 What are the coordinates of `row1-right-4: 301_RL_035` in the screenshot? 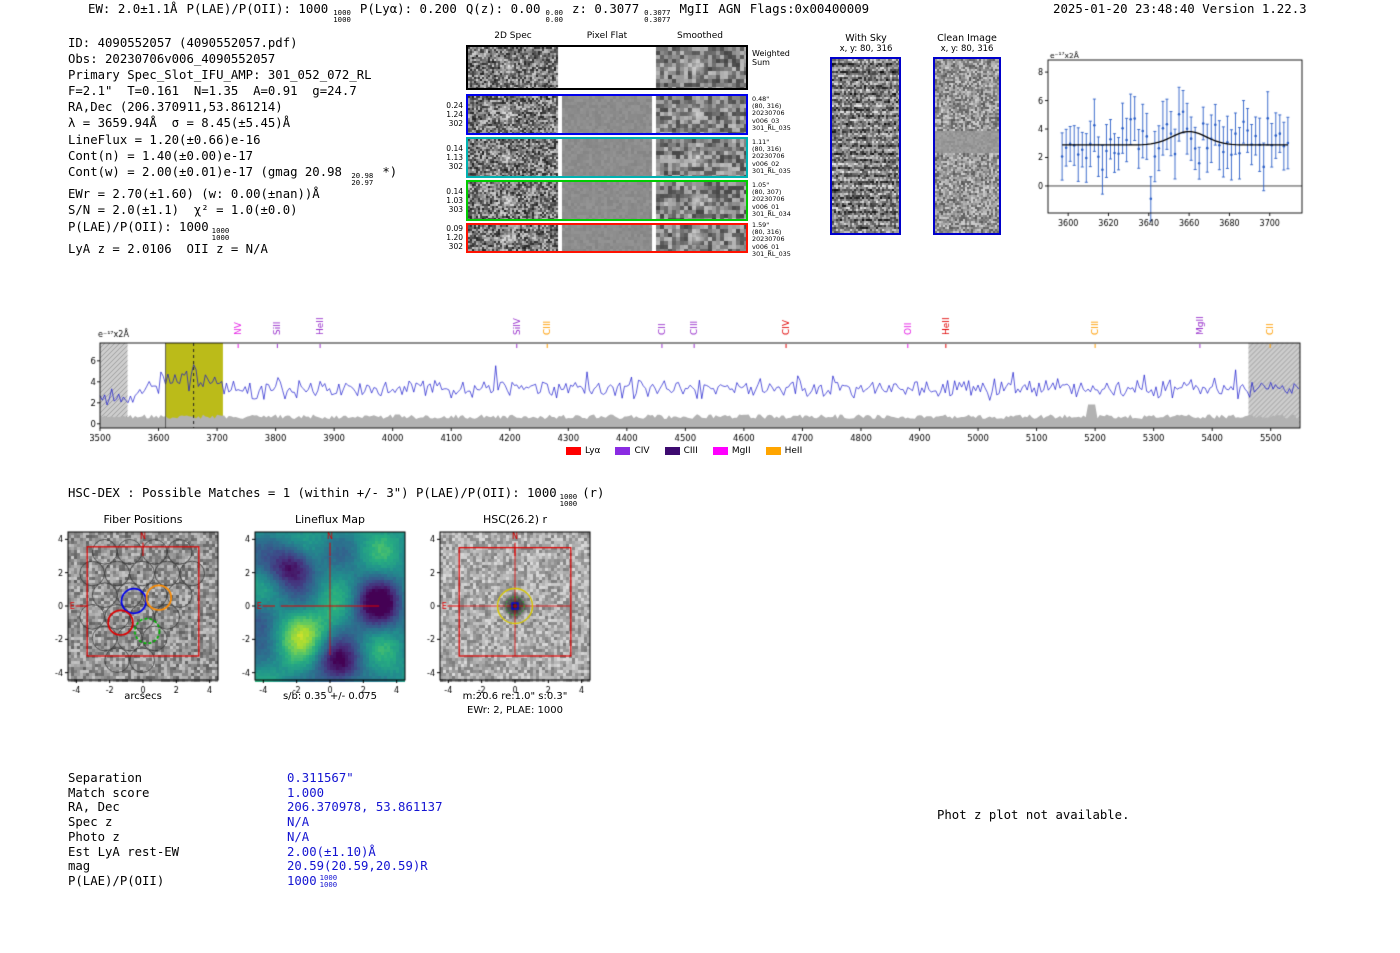 It's located at (771, 127).